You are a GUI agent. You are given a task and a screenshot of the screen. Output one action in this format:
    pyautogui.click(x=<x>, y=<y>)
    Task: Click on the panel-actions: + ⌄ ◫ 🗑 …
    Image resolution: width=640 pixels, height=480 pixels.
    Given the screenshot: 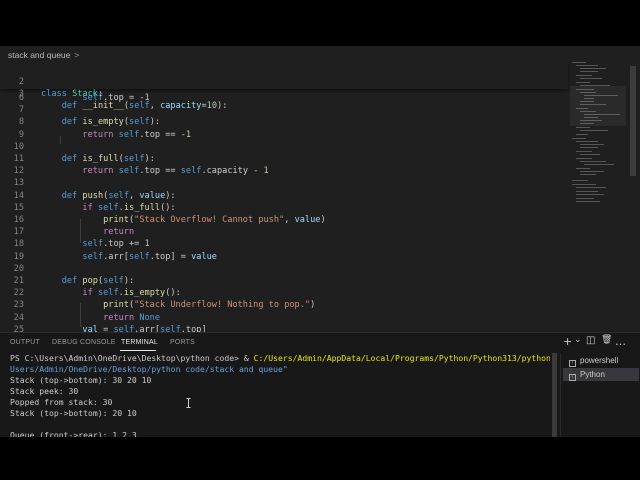 What is the action you would take?
    pyautogui.click(x=600, y=343)
    